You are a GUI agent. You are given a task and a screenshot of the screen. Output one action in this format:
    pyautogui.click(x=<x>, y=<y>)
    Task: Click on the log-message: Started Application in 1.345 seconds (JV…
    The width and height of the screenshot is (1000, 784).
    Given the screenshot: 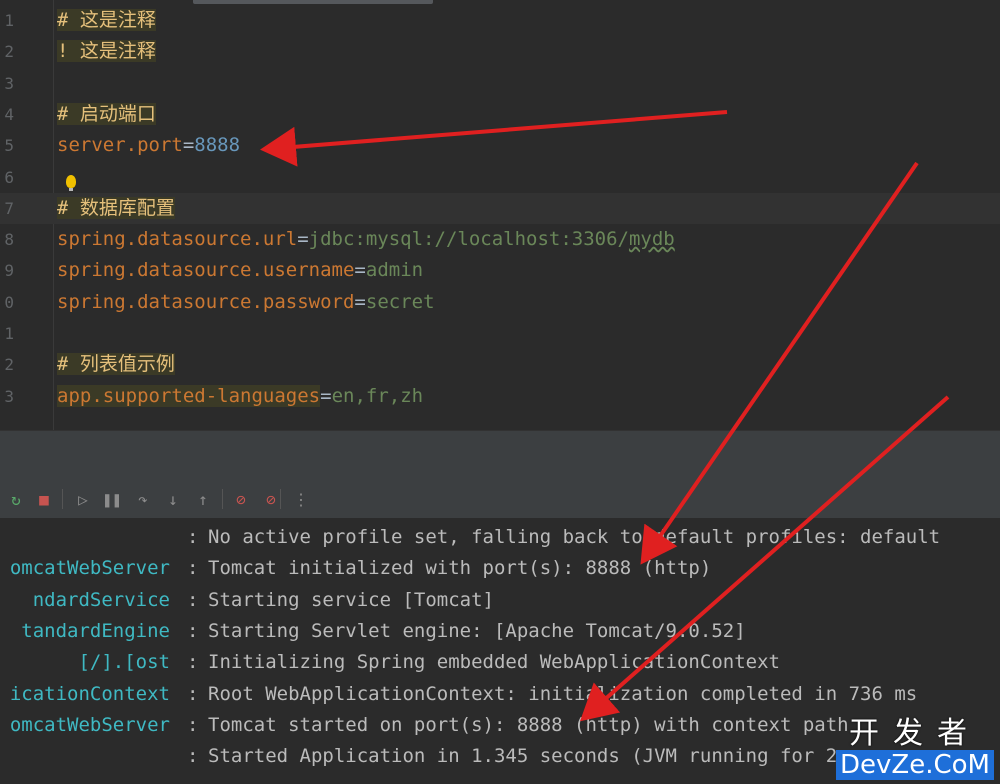 What is the action you would take?
    pyautogui.click(x=528, y=756)
    